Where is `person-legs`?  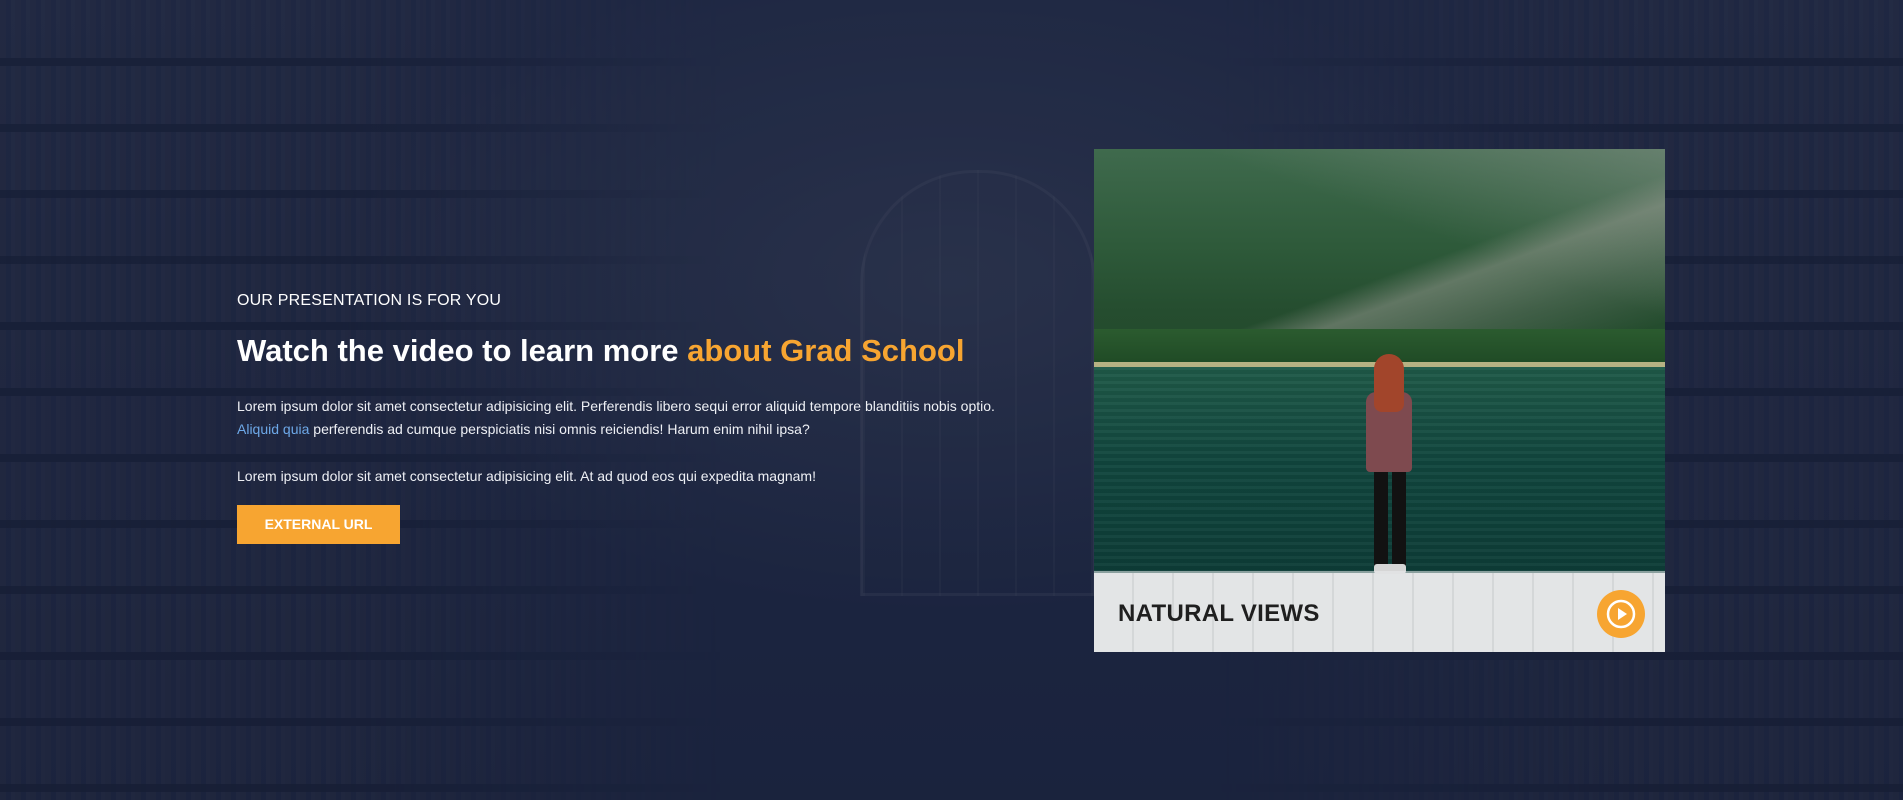 person-legs is located at coordinates (1390, 518).